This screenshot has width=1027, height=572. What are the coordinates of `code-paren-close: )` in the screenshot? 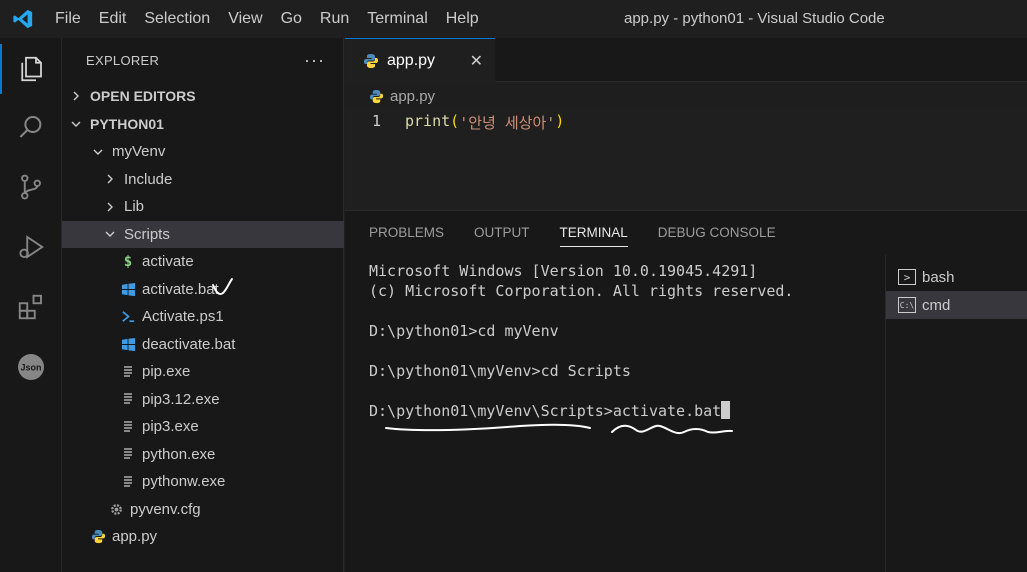 It's located at (560, 121).